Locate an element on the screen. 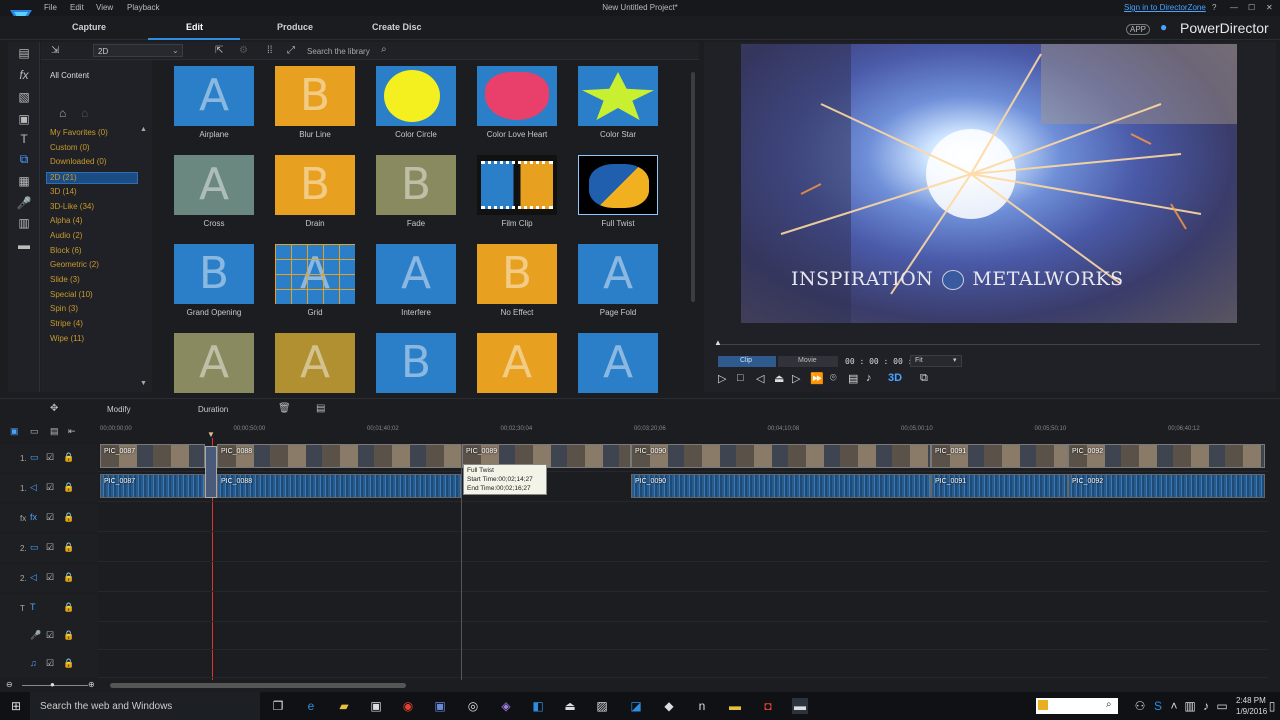  video-clip: PIC_0087 is located at coordinates (152, 456).